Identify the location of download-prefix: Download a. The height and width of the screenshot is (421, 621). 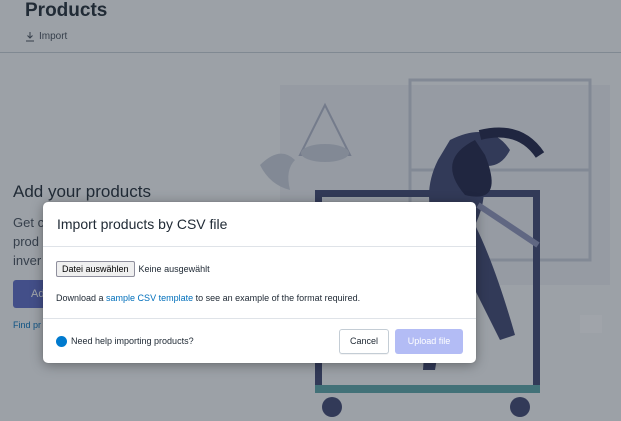
(81, 298).